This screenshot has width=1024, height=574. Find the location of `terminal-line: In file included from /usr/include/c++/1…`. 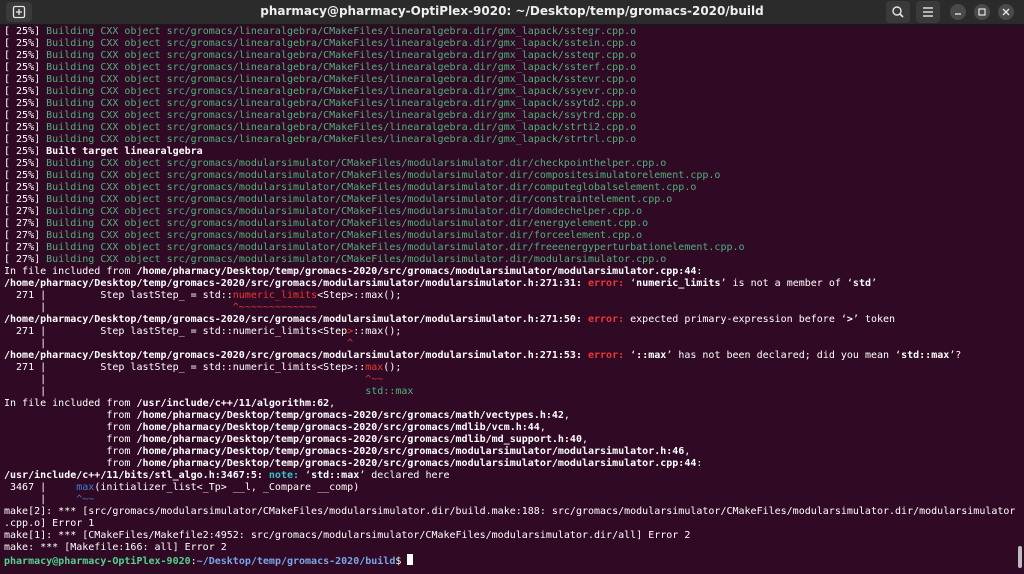

terminal-line: In file included from /usr/include/c++/1… is located at coordinates (508, 404).